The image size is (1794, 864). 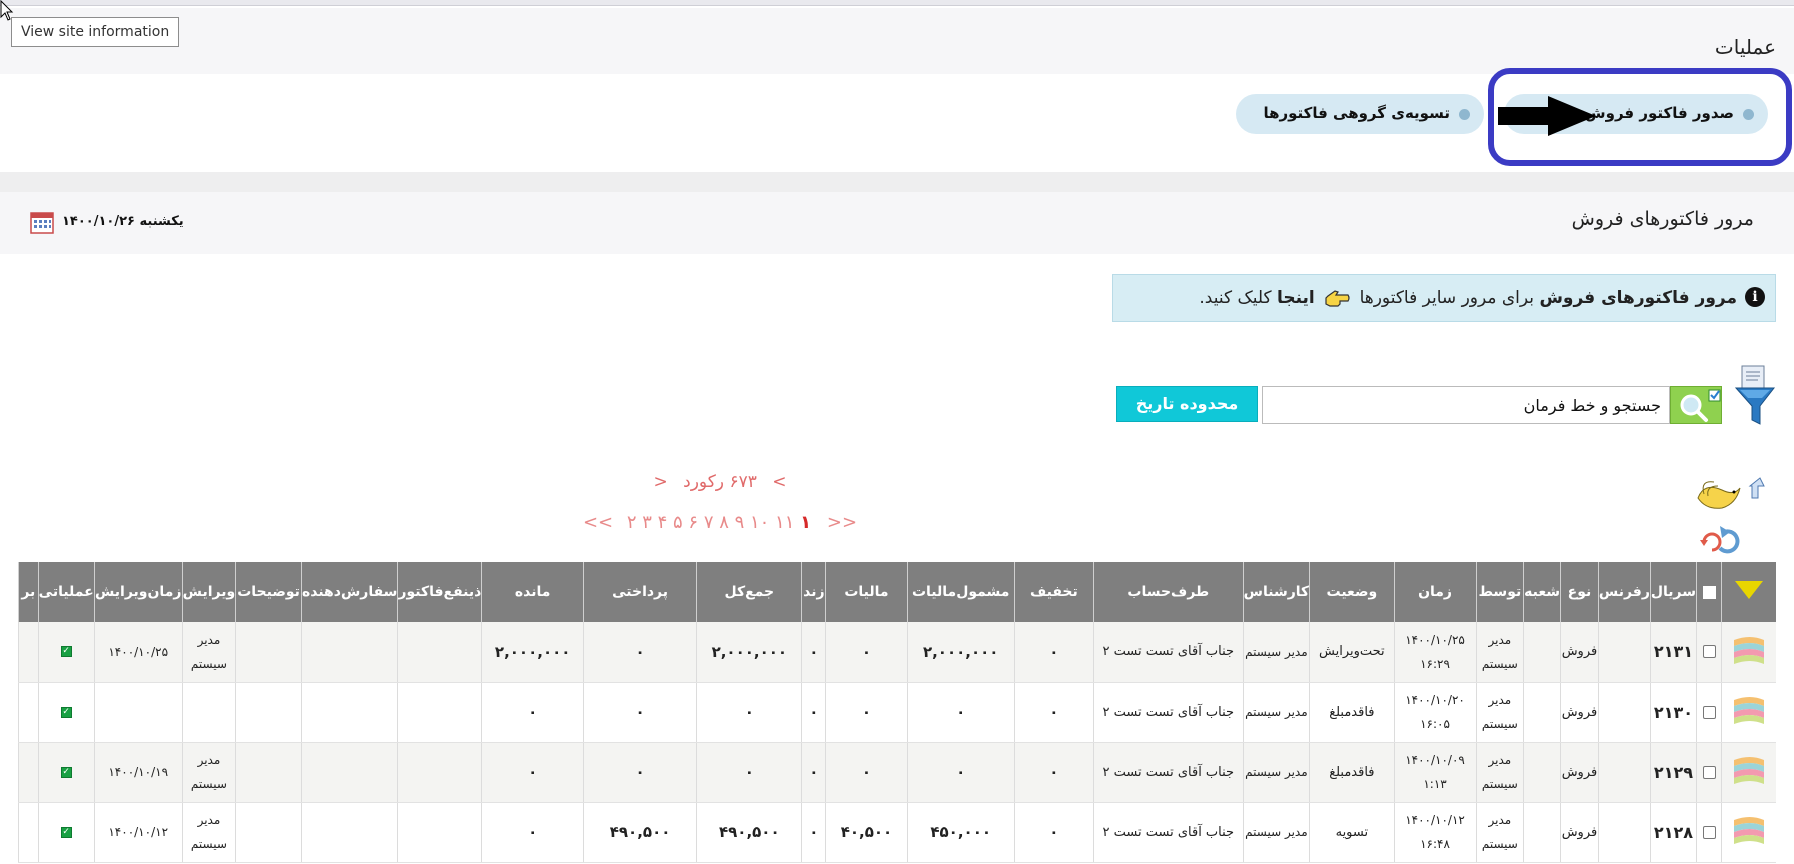 What do you see at coordinates (208, 592) in the screenshot?
I see `col-editor: ویرایش` at bounding box center [208, 592].